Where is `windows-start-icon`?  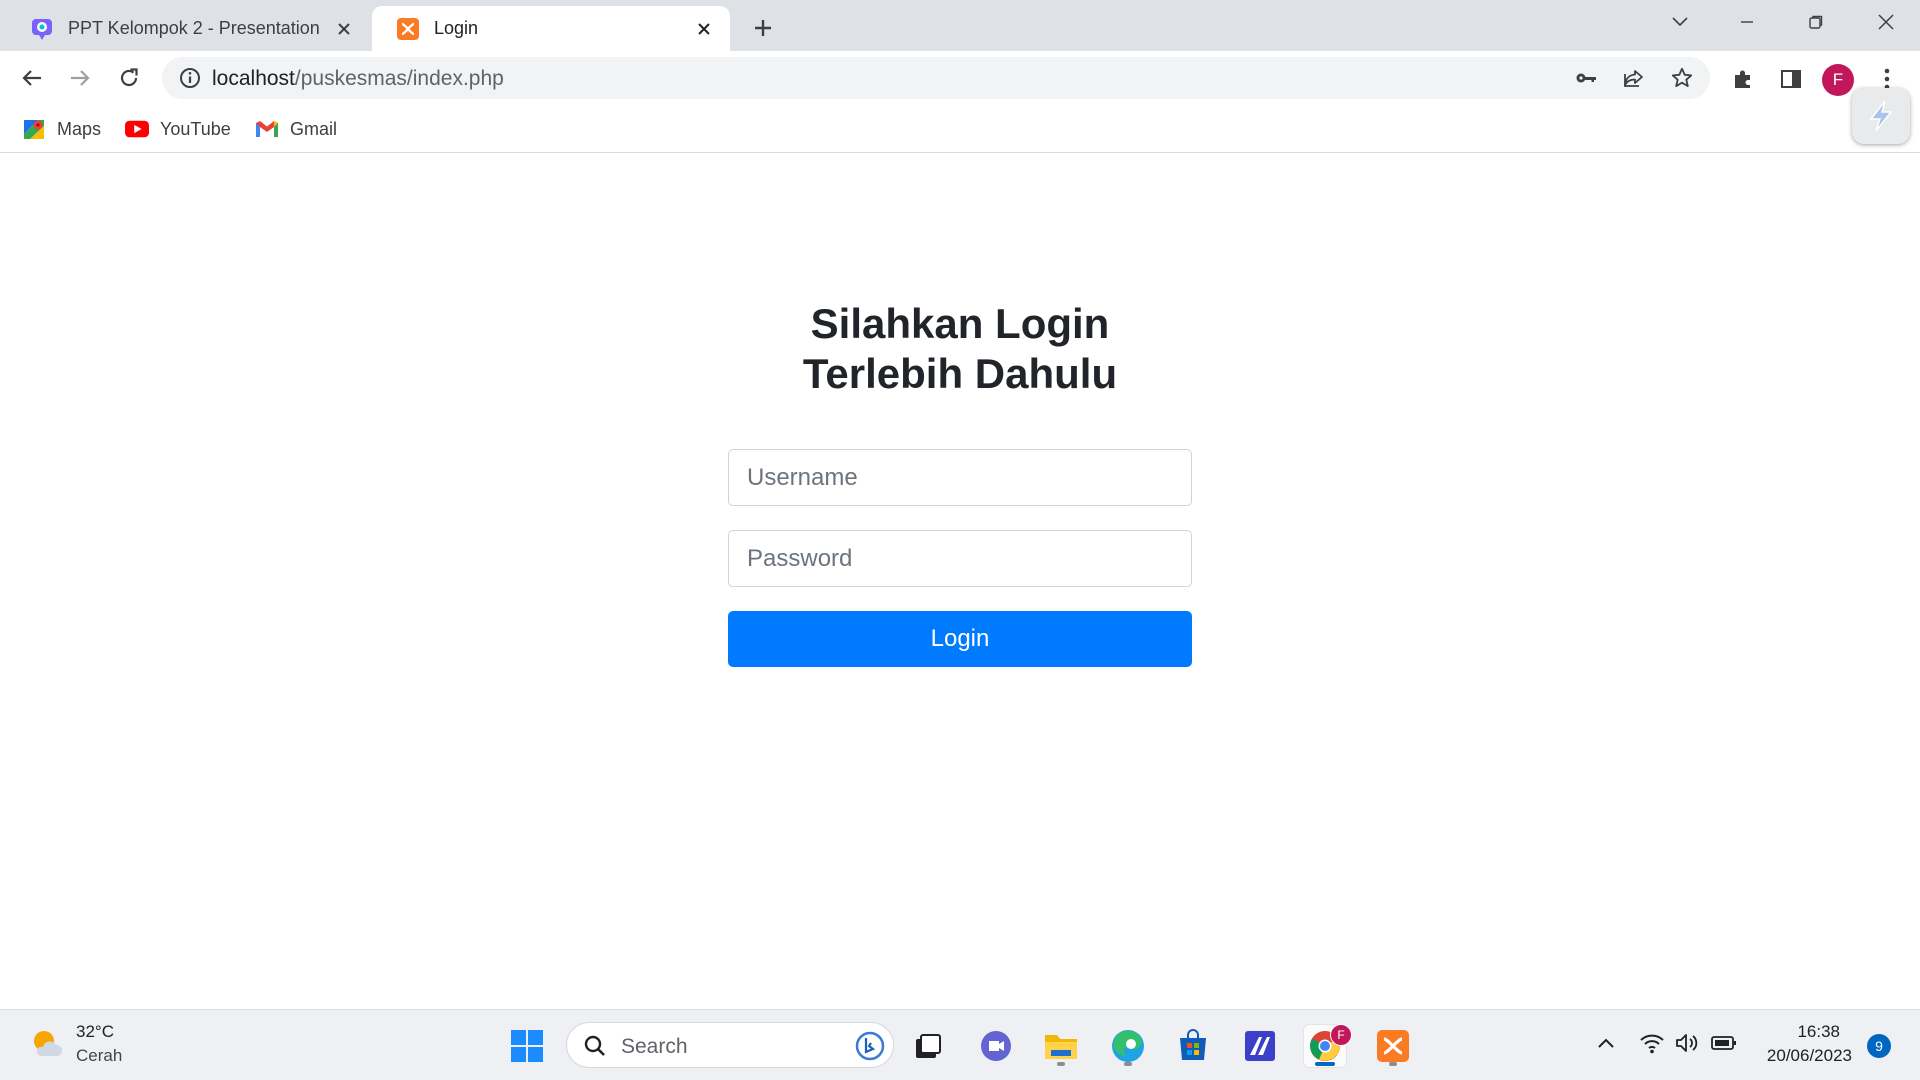
windows-start-icon is located at coordinates (527, 1046).